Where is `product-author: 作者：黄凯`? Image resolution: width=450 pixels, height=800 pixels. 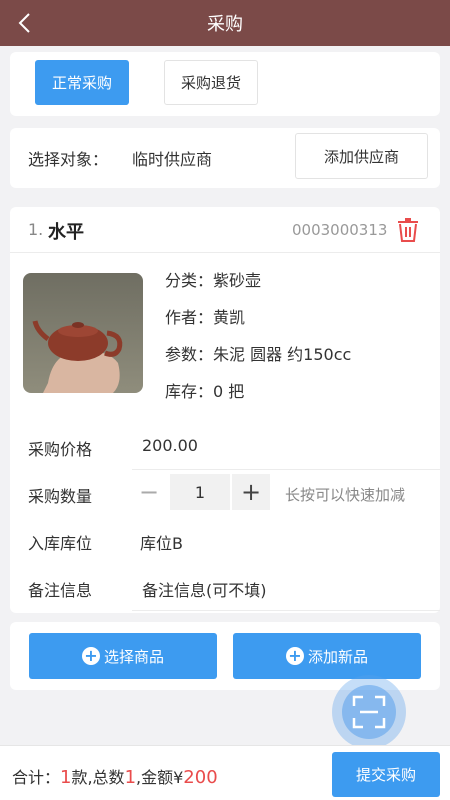
product-author: 作者：黄凯 is located at coordinates (205, 317).